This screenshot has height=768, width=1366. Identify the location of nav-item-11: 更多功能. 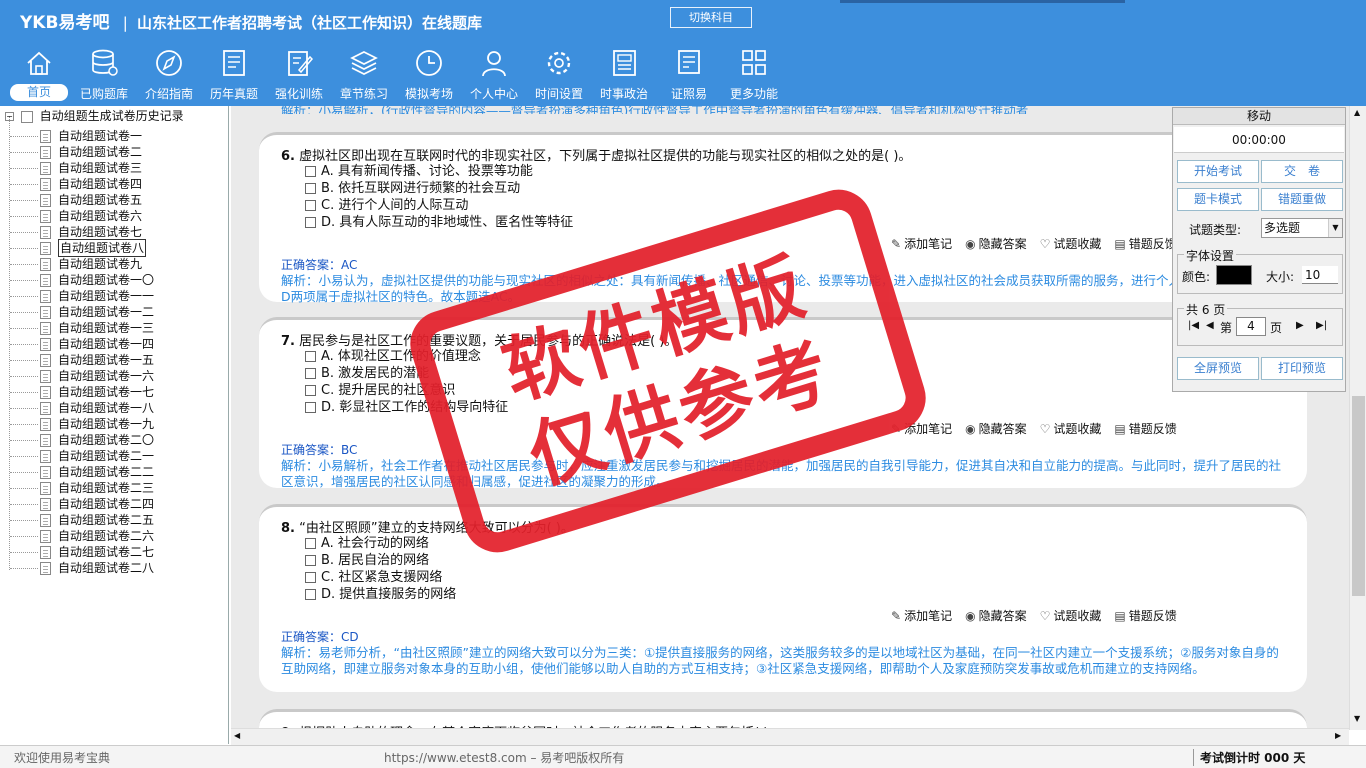
(754, 76).